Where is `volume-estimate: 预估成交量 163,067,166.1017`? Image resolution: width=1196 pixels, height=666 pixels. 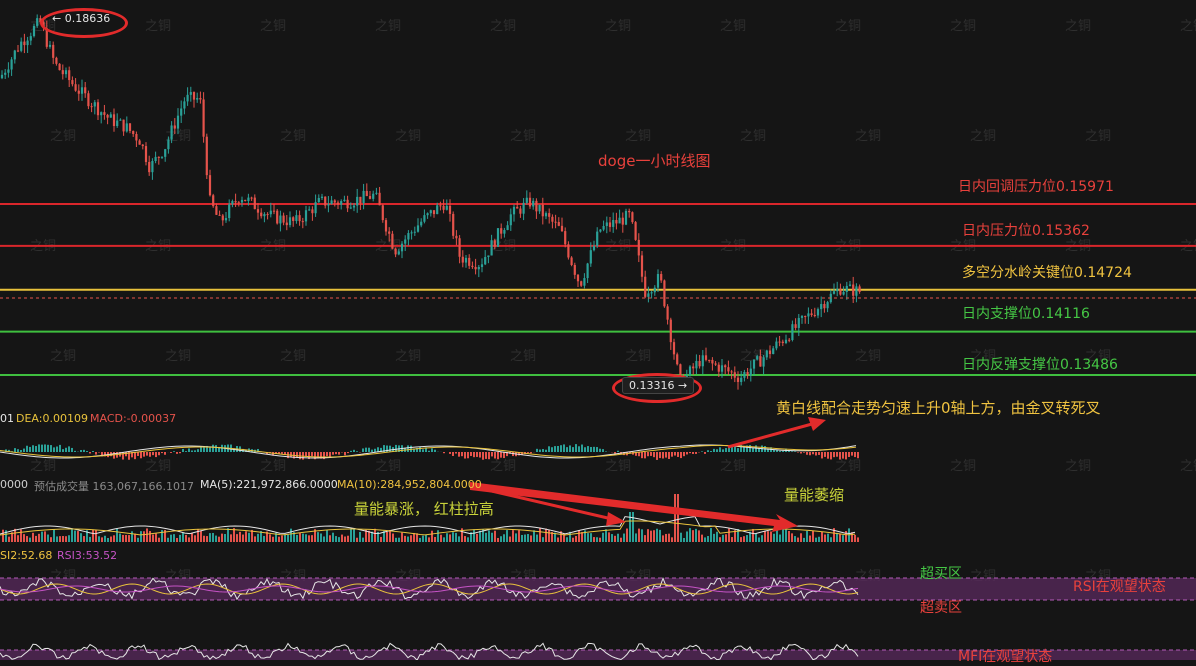 volume-estimate: 预估成交量 163,067,166.1017 is located at coordinates (114, 486).